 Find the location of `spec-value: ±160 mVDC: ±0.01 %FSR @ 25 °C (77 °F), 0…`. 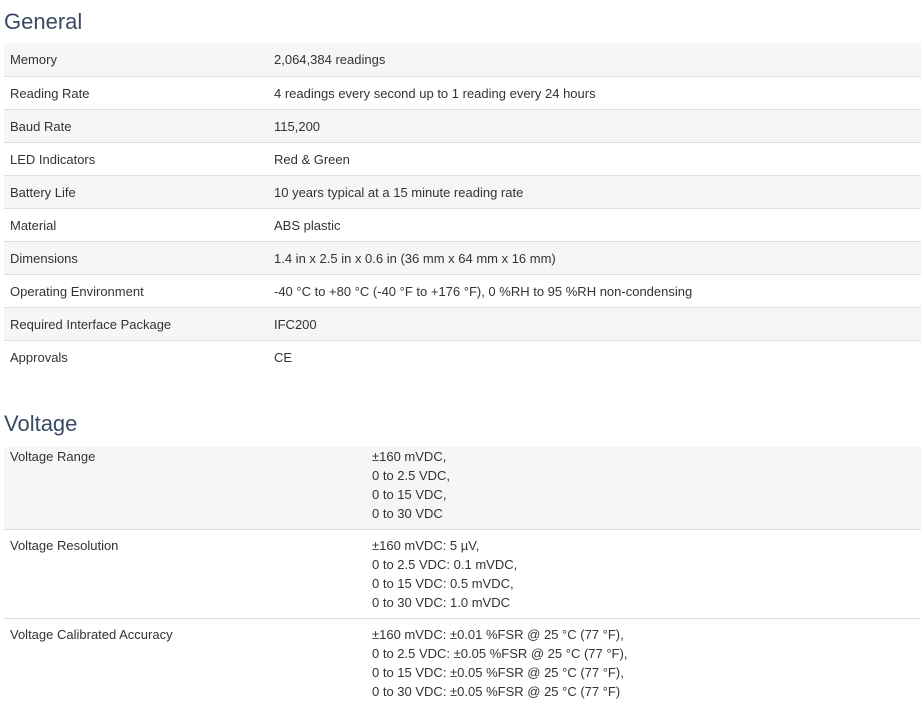

spec-value: ±160 mVDC: ±0.01 %FSR @ 25 °C (77 °F), 0… is located at coordinates (643, 662).